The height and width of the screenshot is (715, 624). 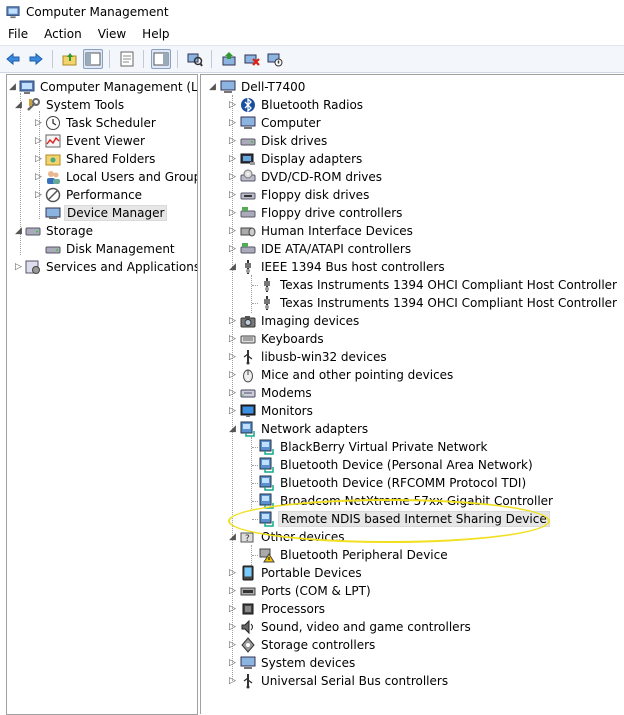 What do you see at coordinates (293, 663) in the screenshot?
I see `device-tree-item: ▷ System devices` at bounding box center [293, 663].